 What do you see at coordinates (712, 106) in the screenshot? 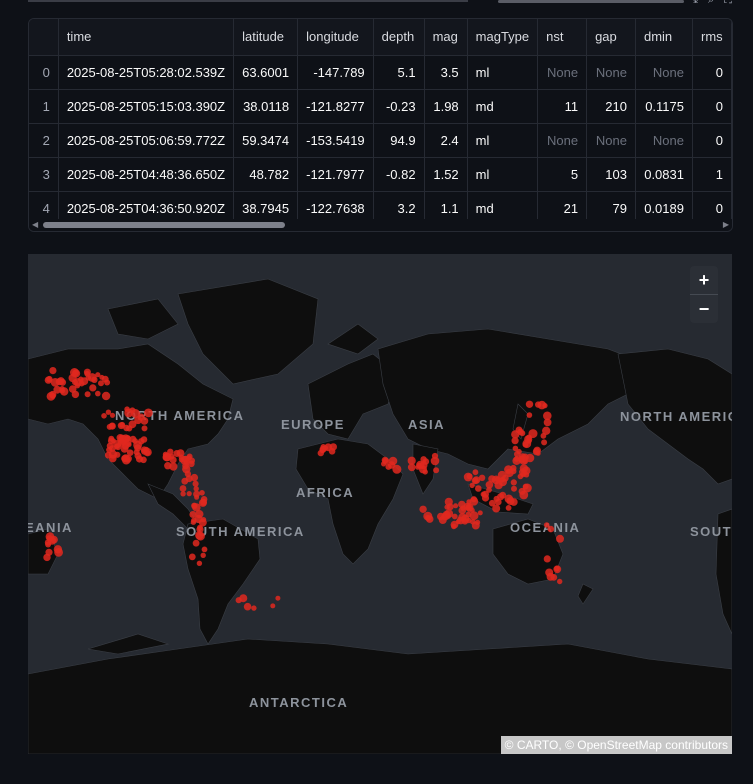
I see `cell-rms: 0` at bounding box center [712, 106].